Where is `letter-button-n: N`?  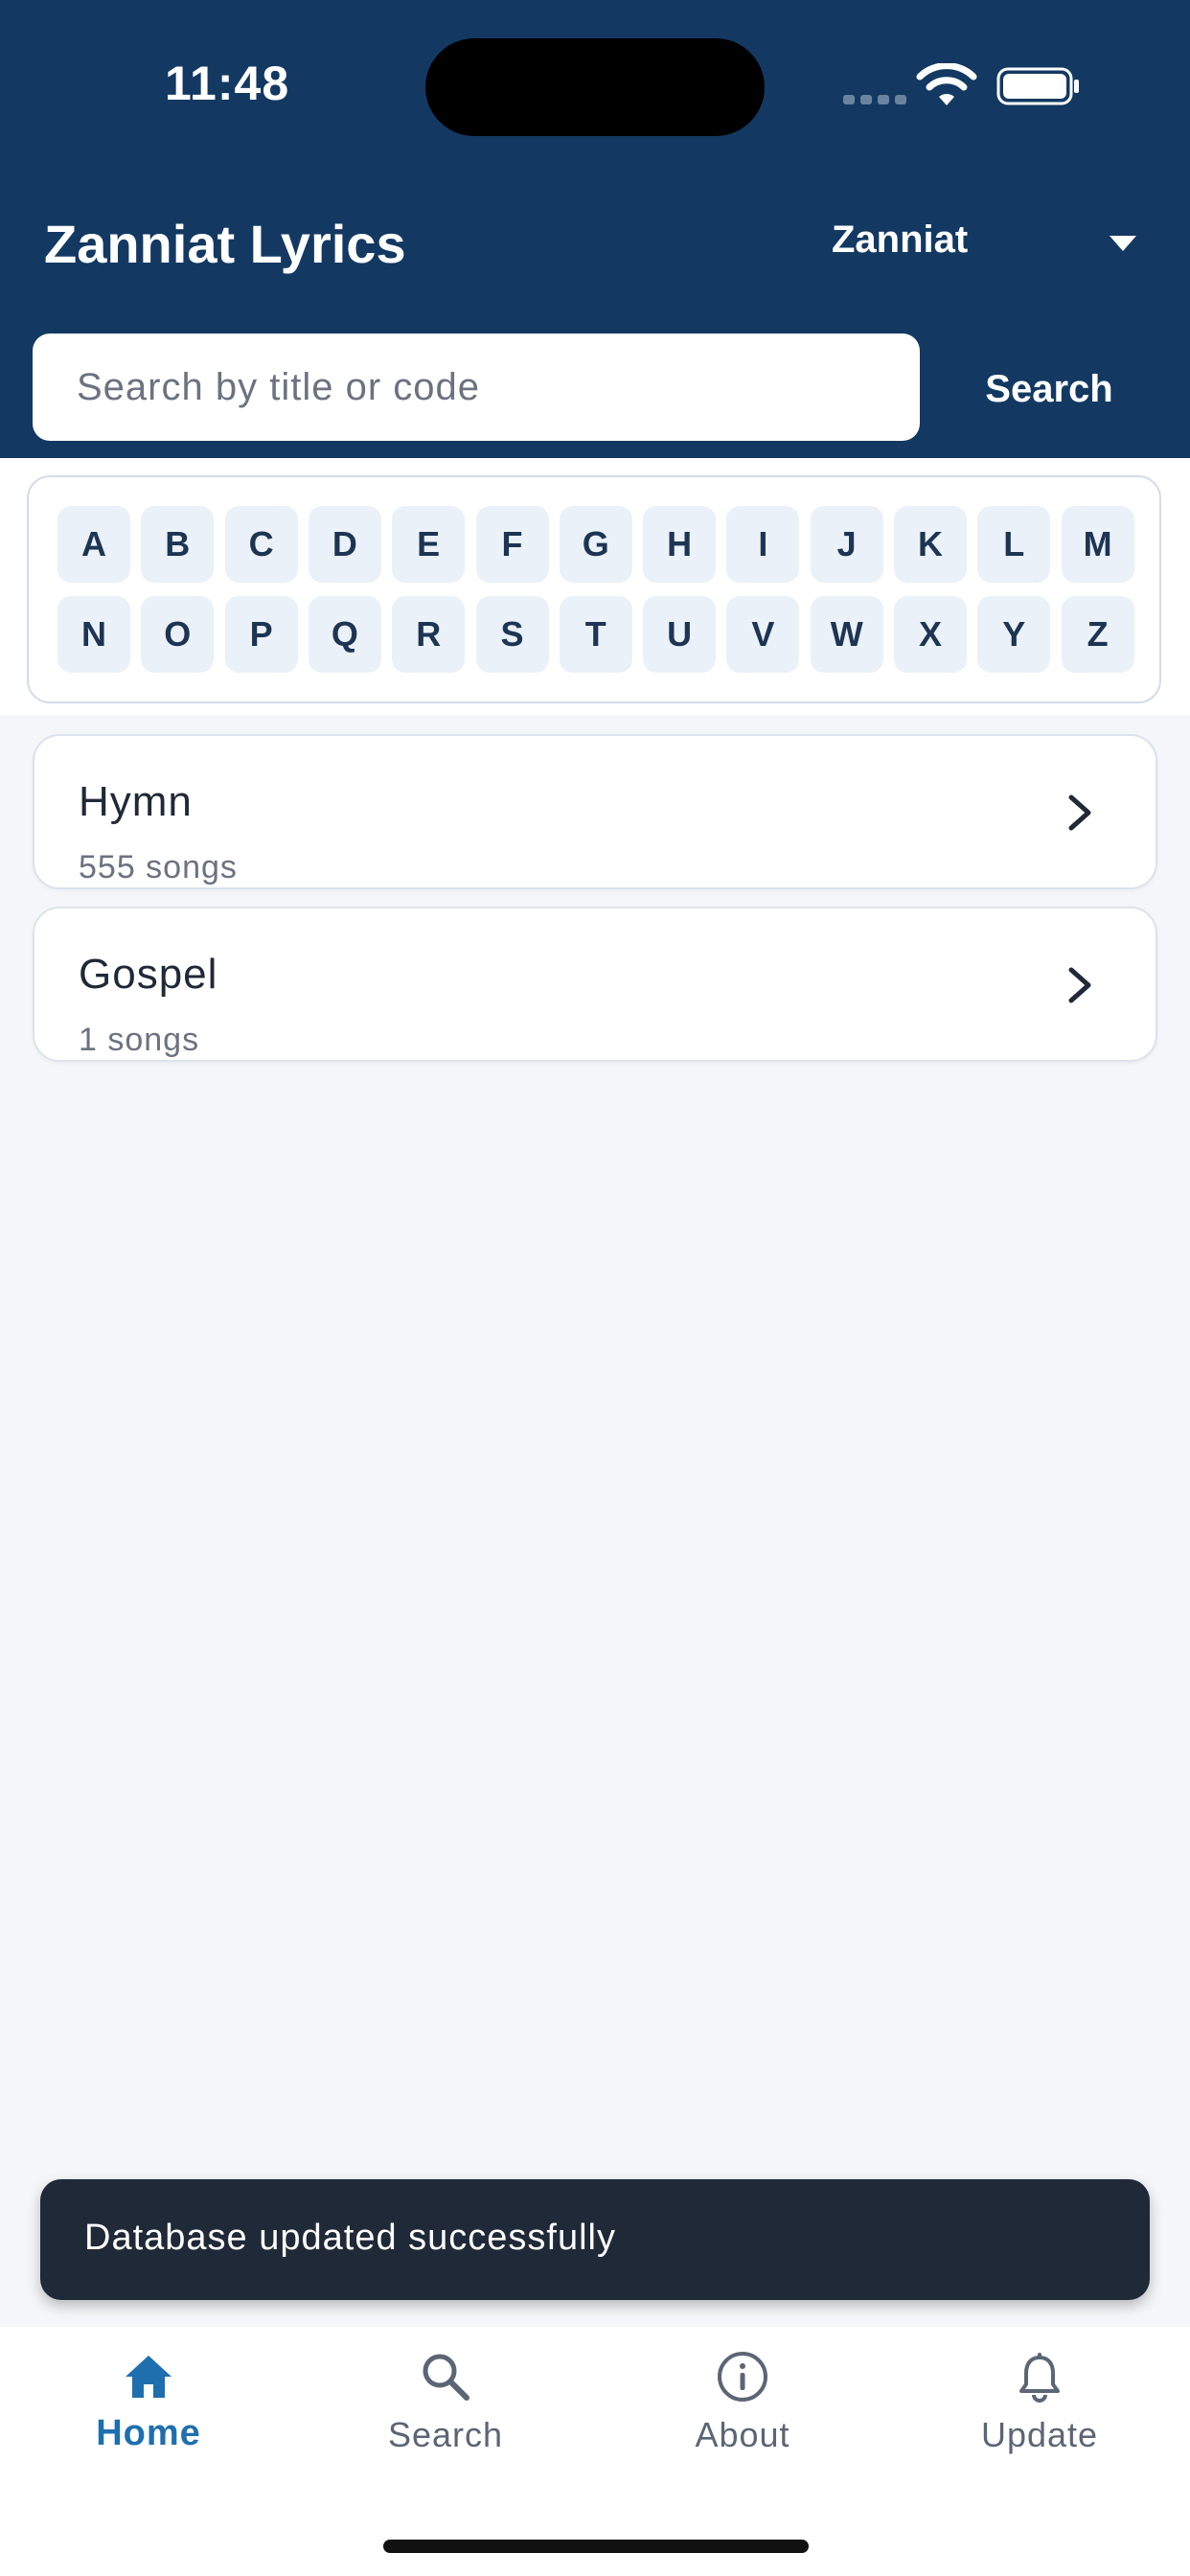 letter-button-n: N is located at coordinates (93, 634).